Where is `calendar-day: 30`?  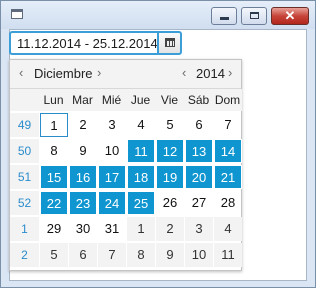 calendar-day: 30 is located at coordinates (83, 229).